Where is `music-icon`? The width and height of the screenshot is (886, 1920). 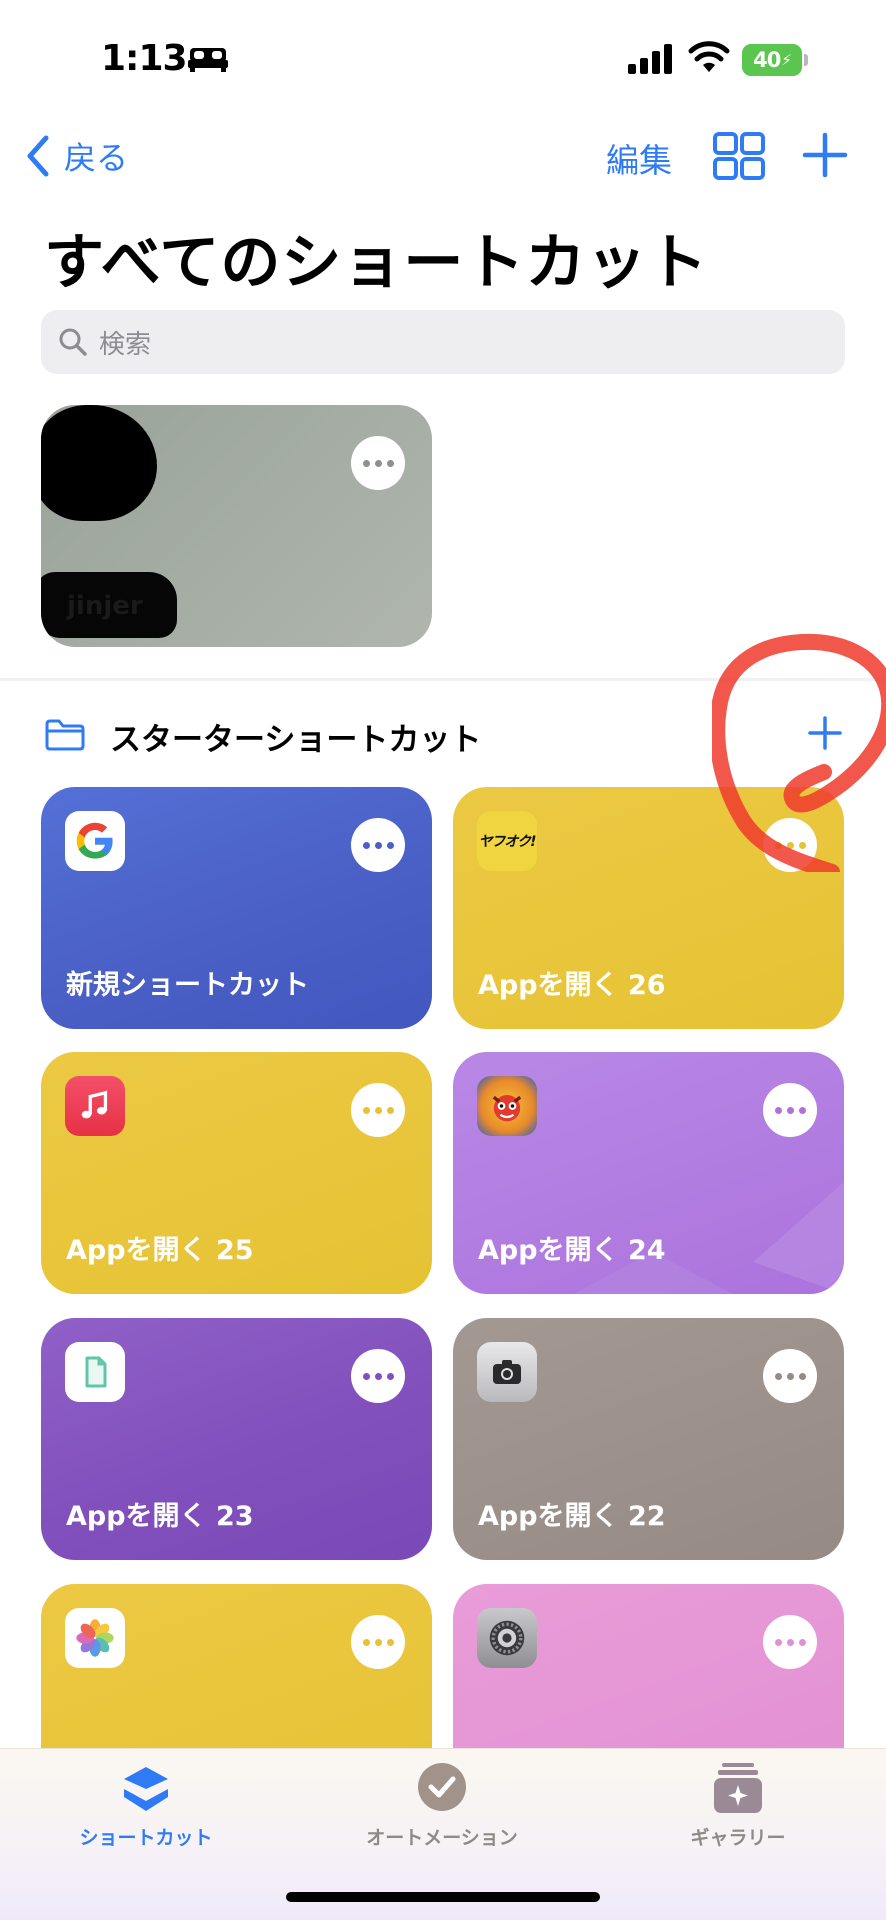
music-icon is located at coordinates (95, 1106).